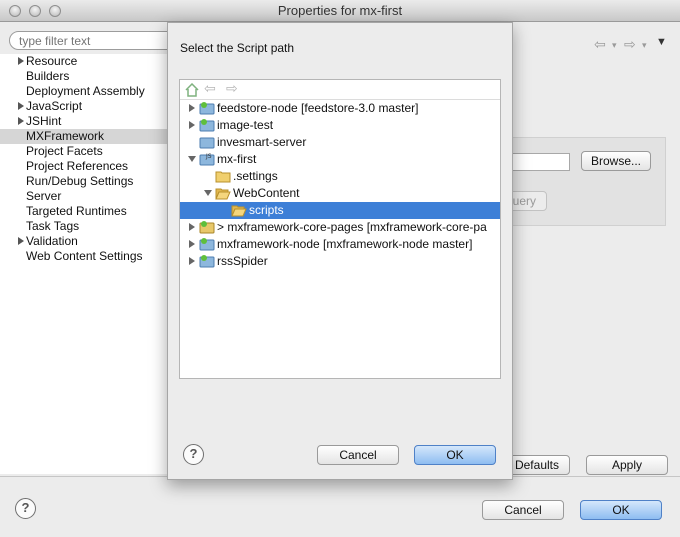 This screenshot has width=680, height=537. Describe the element at coordinates (266, 210) in the screenshot. I see `tree-row-label: scripts` at that location.